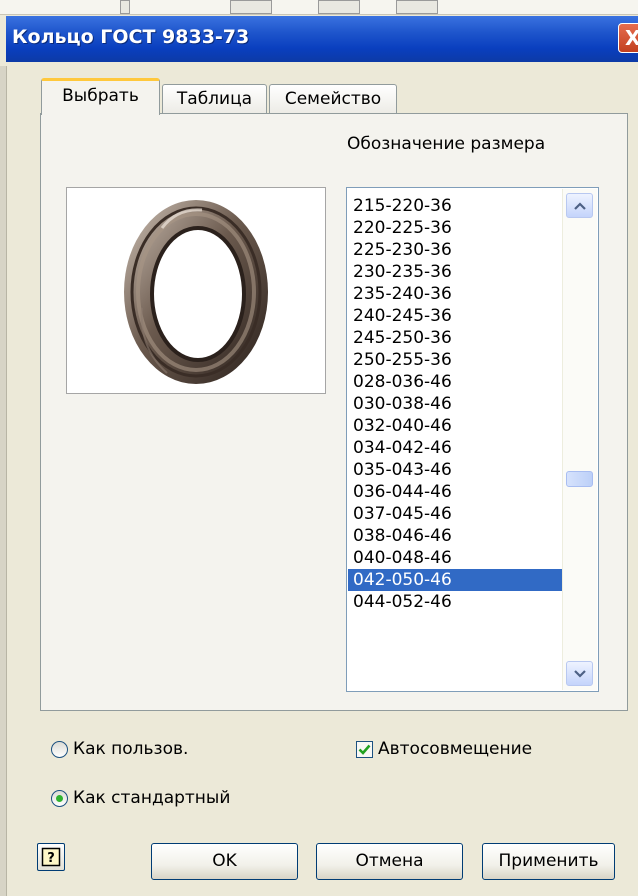  I want to click on scroll-down-button, so click(579, 673).